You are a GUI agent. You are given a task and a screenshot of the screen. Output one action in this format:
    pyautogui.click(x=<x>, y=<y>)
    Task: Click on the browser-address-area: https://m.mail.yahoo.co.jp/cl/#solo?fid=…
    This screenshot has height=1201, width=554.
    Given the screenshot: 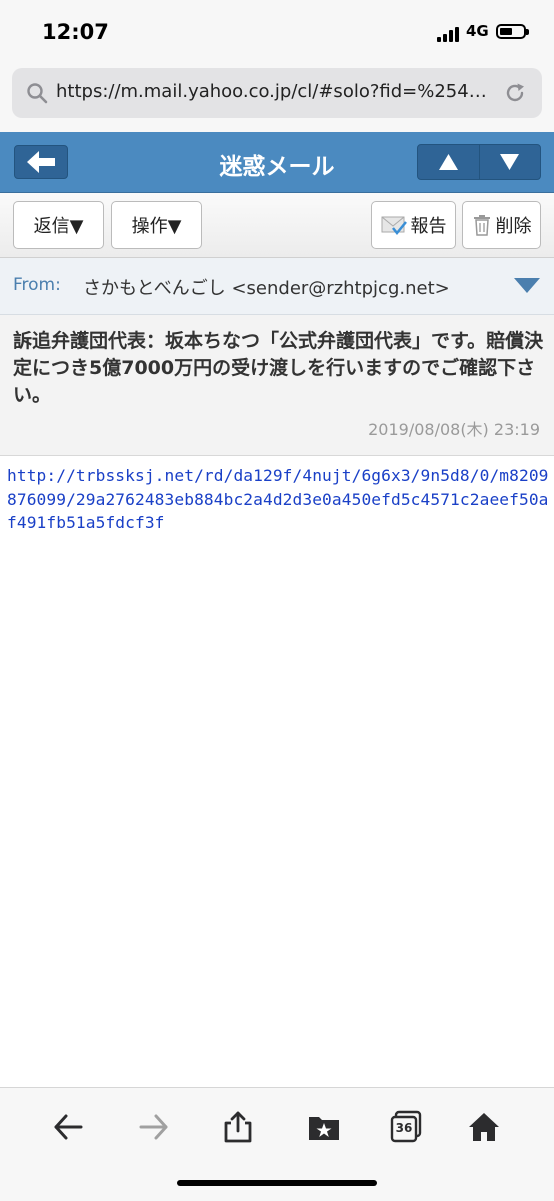 What is the action you would take?
    pyautogui.click(x=277, y=97)
    